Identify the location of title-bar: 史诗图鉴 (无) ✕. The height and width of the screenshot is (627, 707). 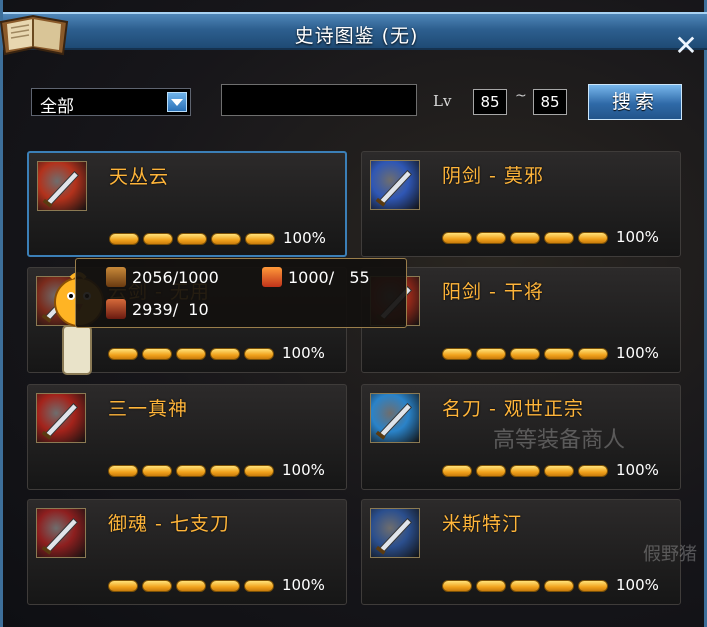
(353, 36).